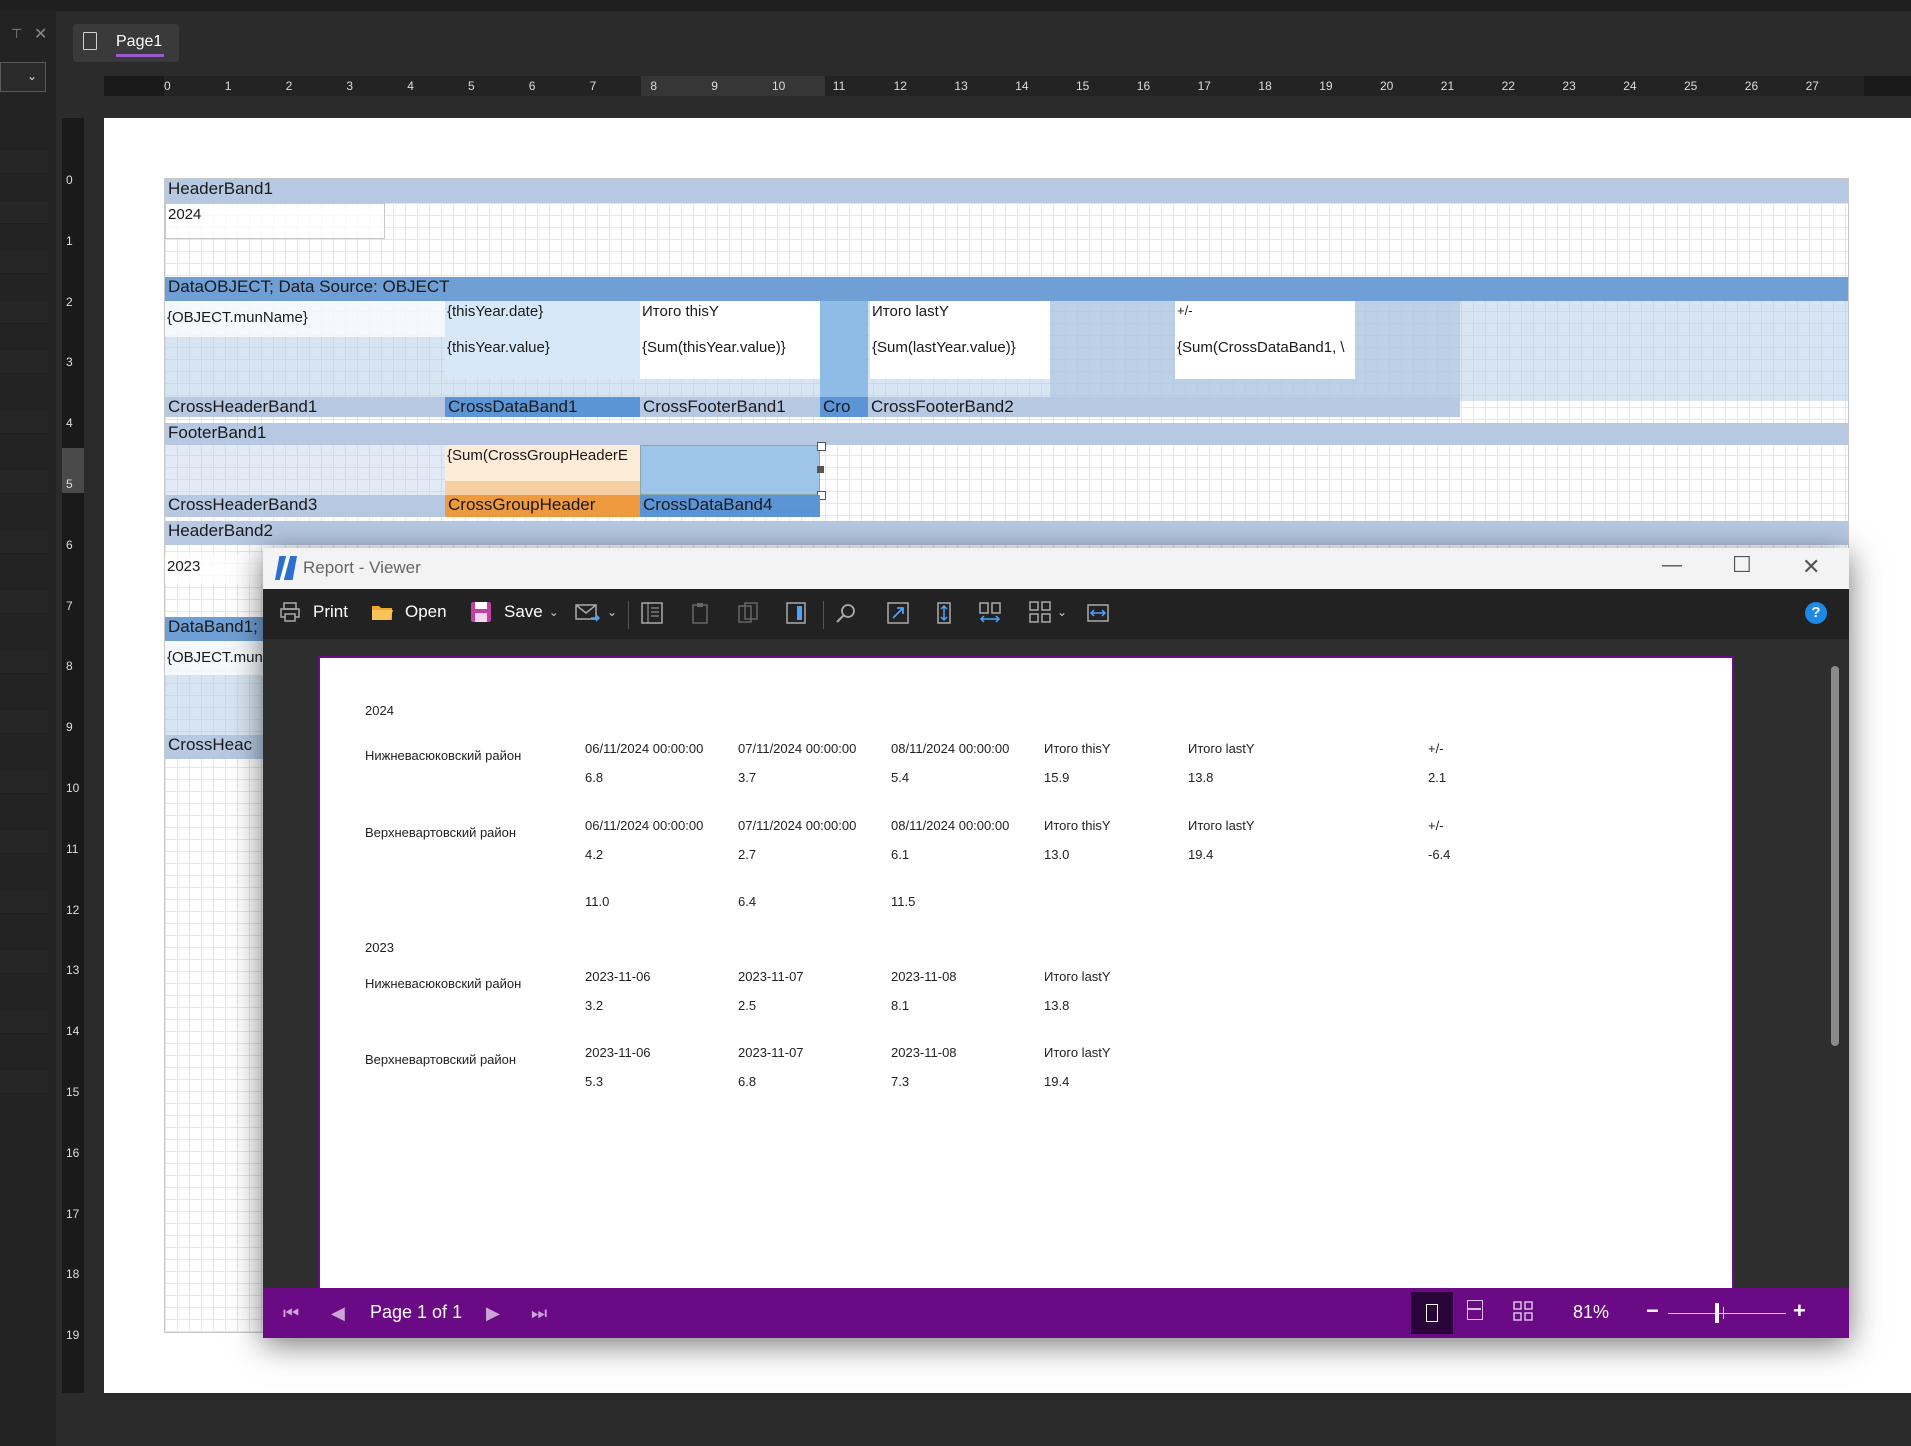 The image size is (1911, 1446). I want to click on page-height-icon, so click(944, 613).